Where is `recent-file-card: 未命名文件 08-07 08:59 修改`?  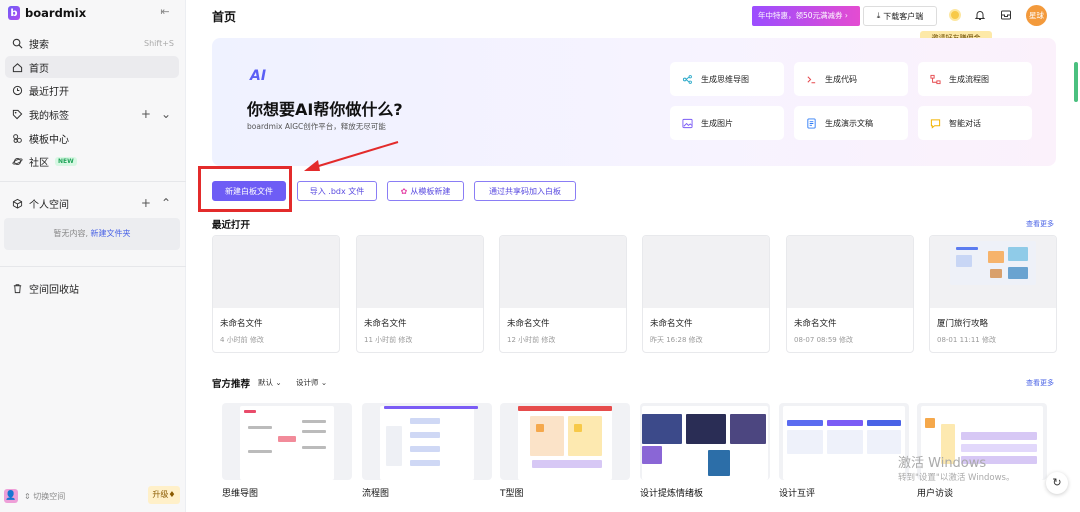
recent-file-card: 未命名文件 08-07 08:59 修改 is located at coordinates (850, 294).